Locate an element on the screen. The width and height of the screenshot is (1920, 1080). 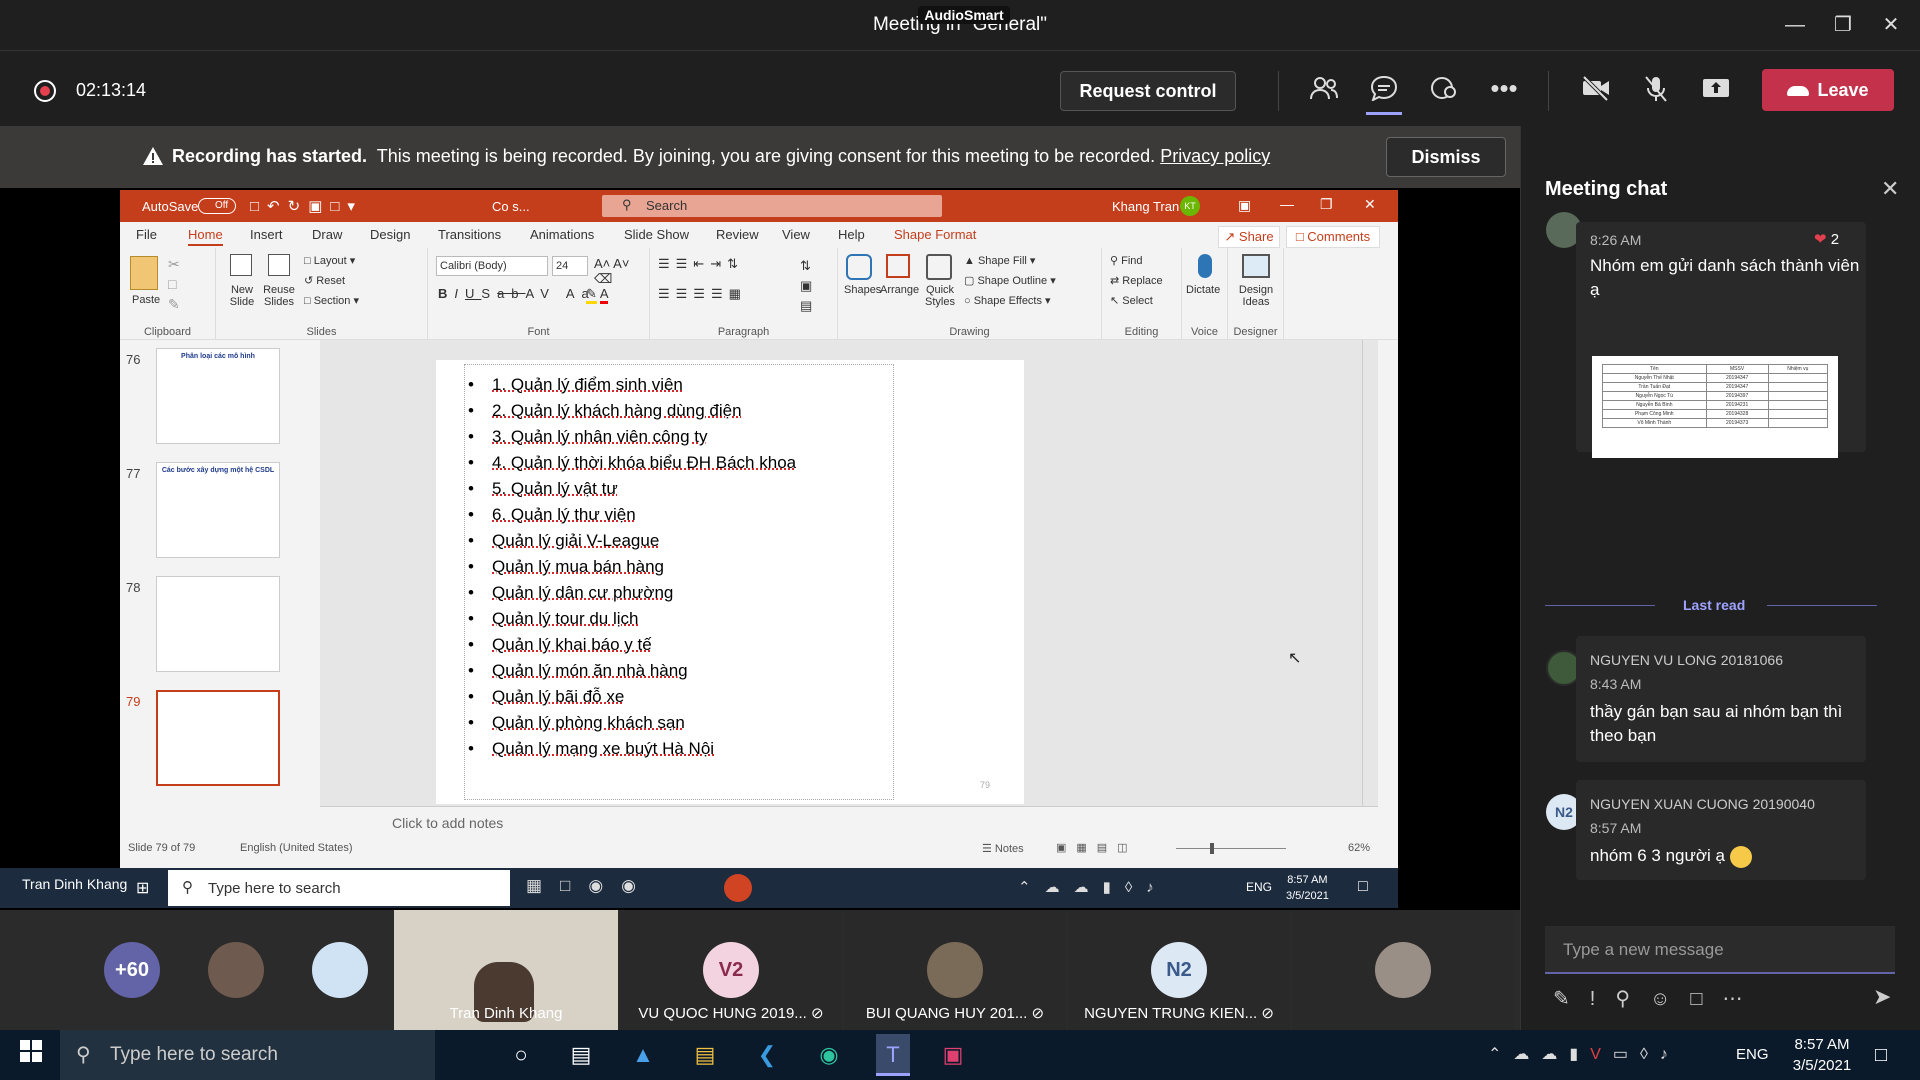
clipboard-tools: ✂ □ ✎ is located at coordinates (174, 284).